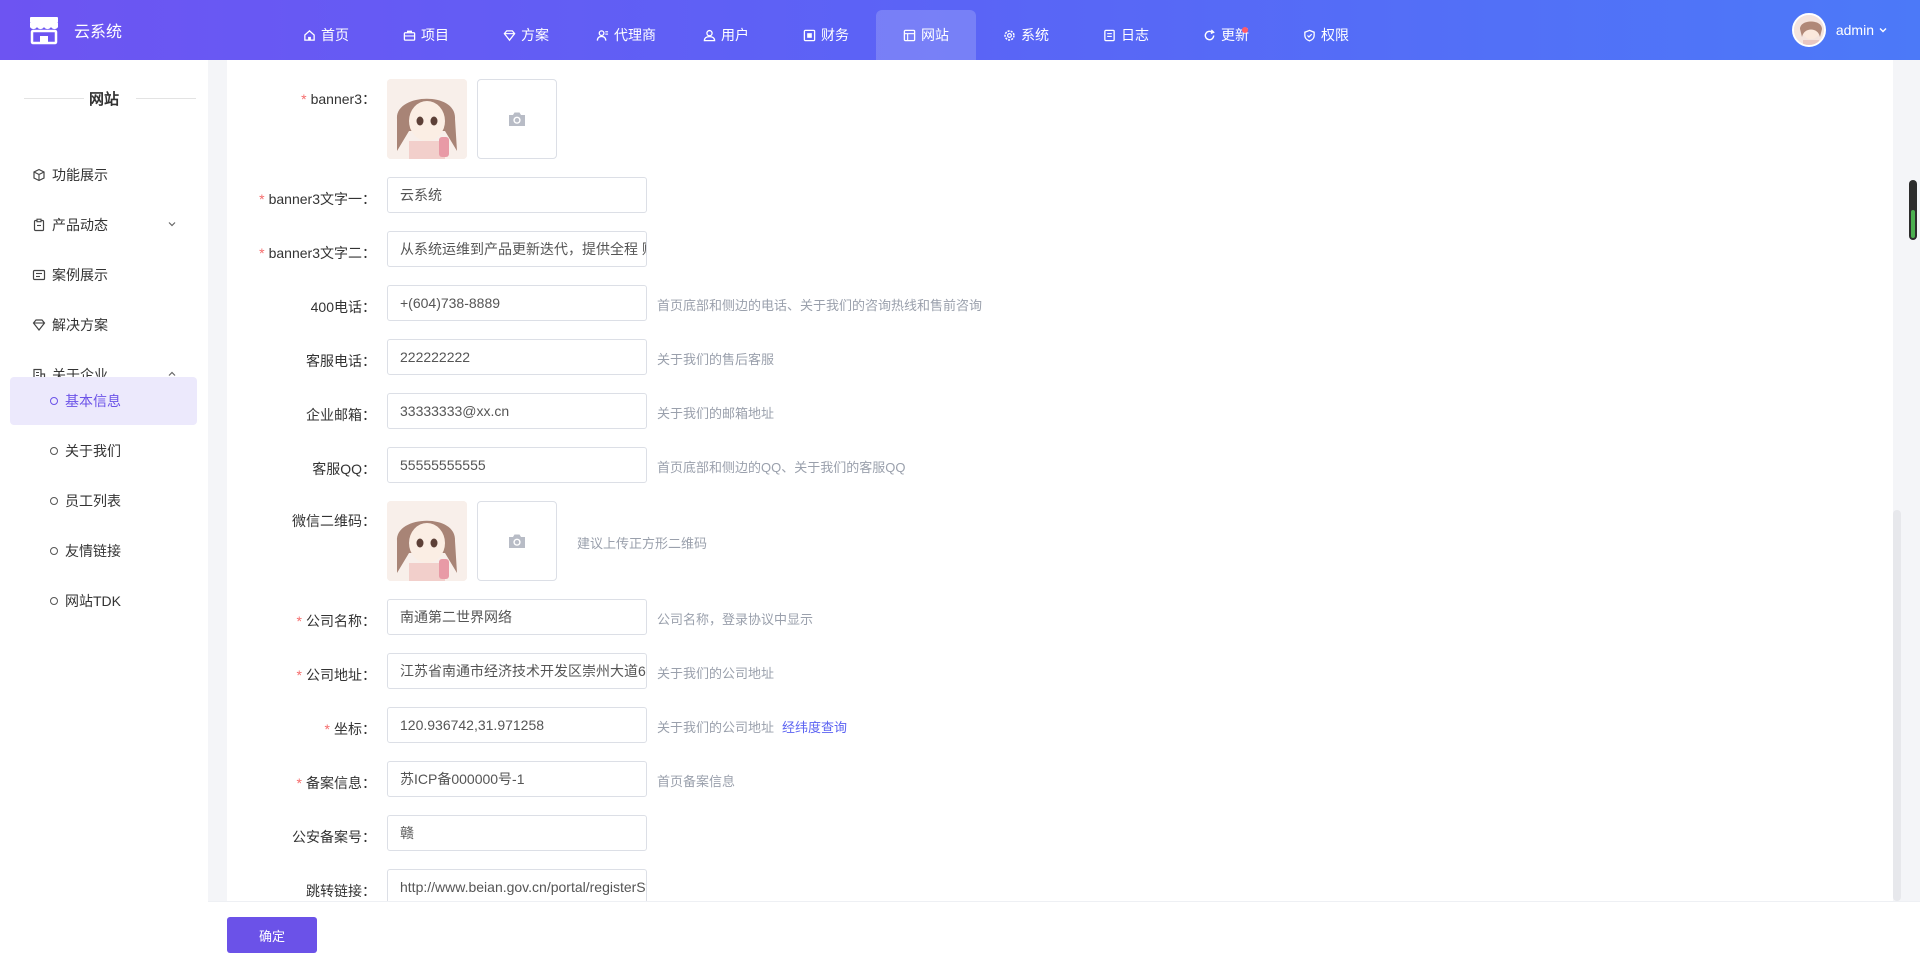 The height and width of the screenshot is (969, 1920). What do you see at coordinates (716, 359) in the screenshot?
I see `field-hint: 关于我们的售后客服` at bounding box center [716, 359].